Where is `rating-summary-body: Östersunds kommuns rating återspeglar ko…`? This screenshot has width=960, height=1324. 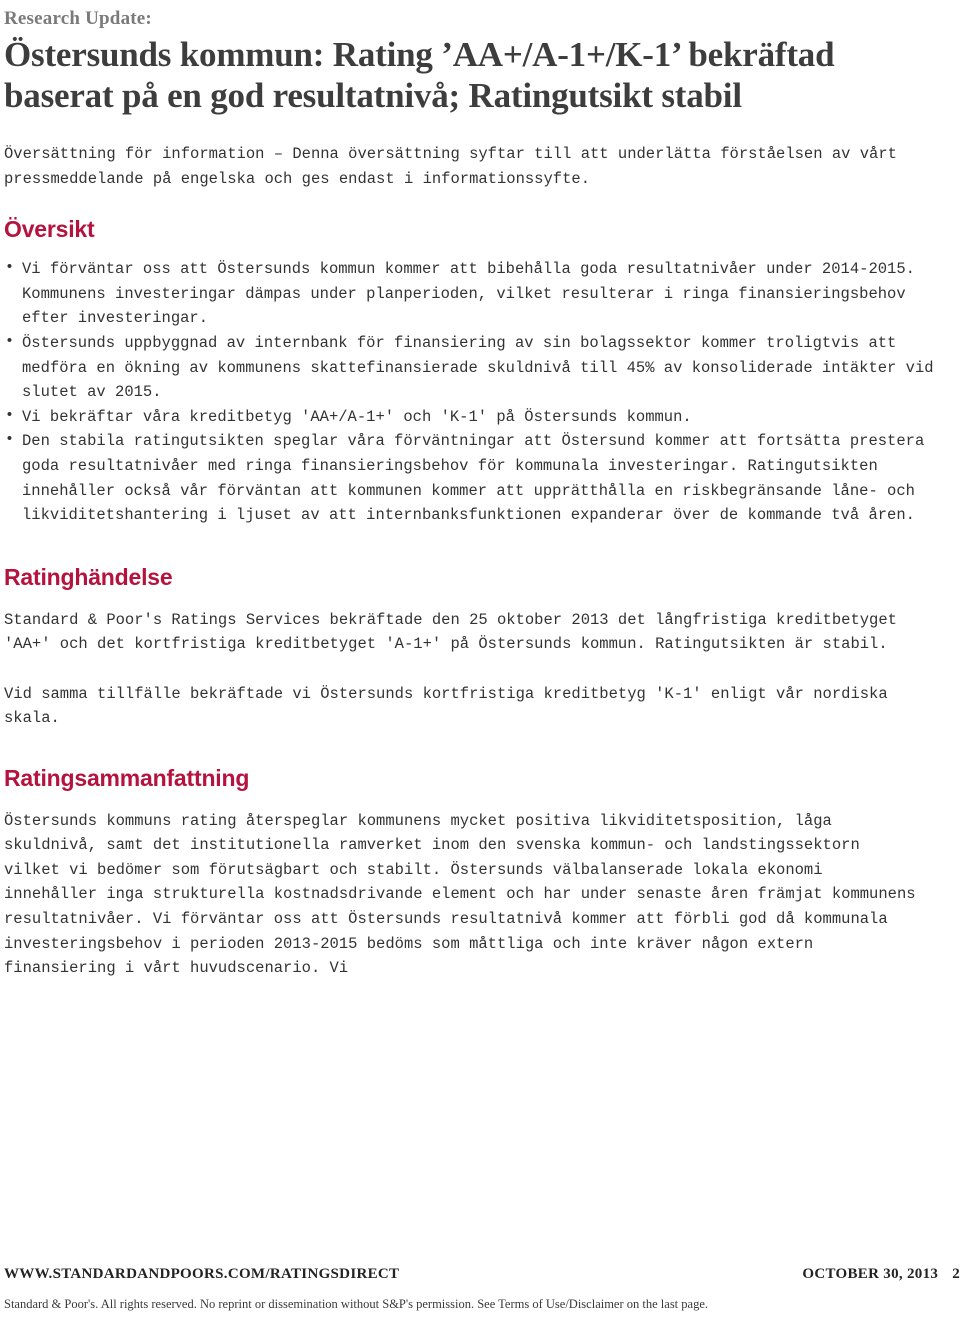
rating-summary-body: Östersunds kommuns rating återspeglar ko… is located at coordinates (482, 895).